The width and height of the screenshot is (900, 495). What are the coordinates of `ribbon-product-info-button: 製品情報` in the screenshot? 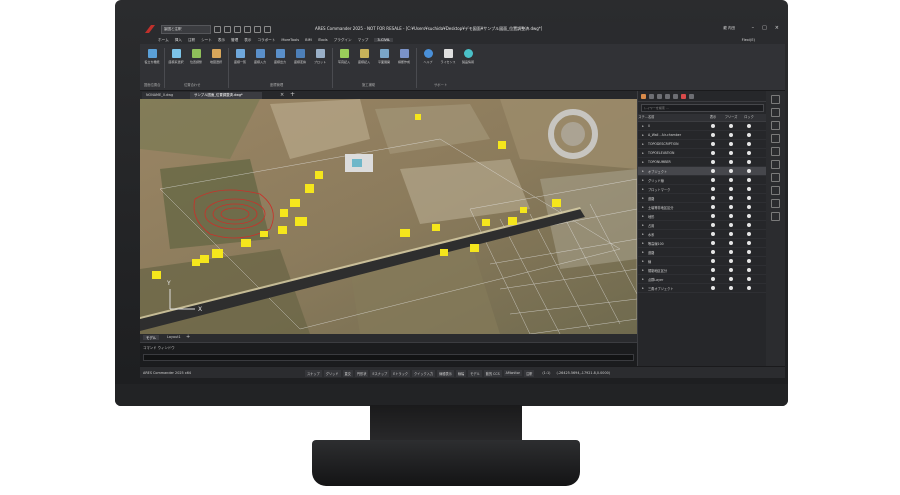 It's located at (468, 56).